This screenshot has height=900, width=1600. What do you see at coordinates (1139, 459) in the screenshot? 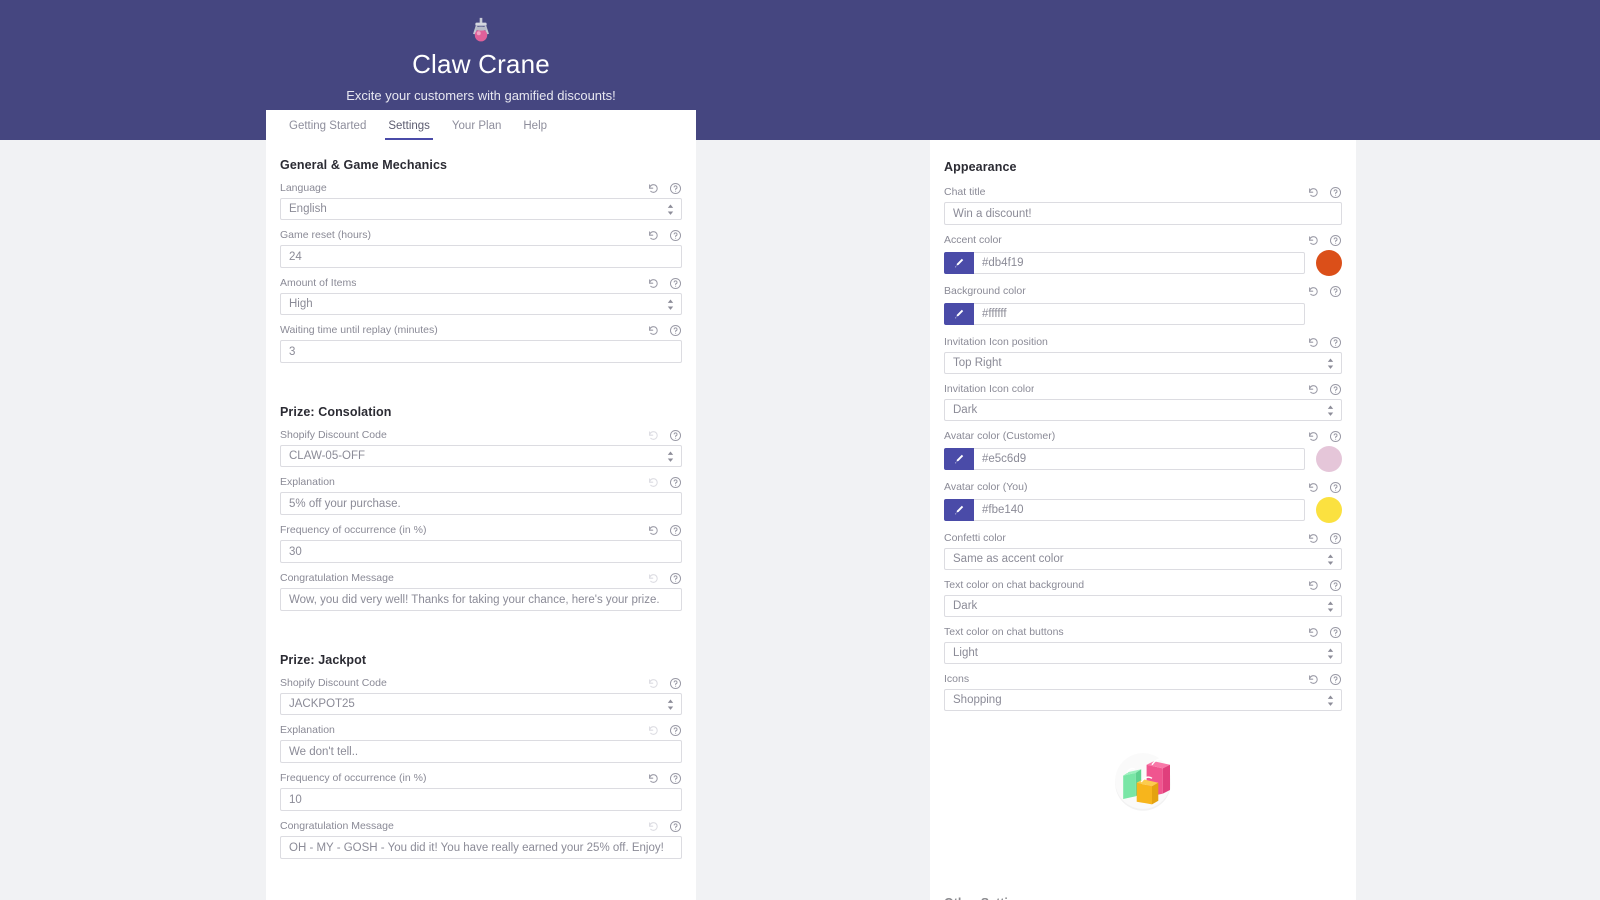
I see `color-hex-input: #e5c6d9` at bounding box center [1139, 459].